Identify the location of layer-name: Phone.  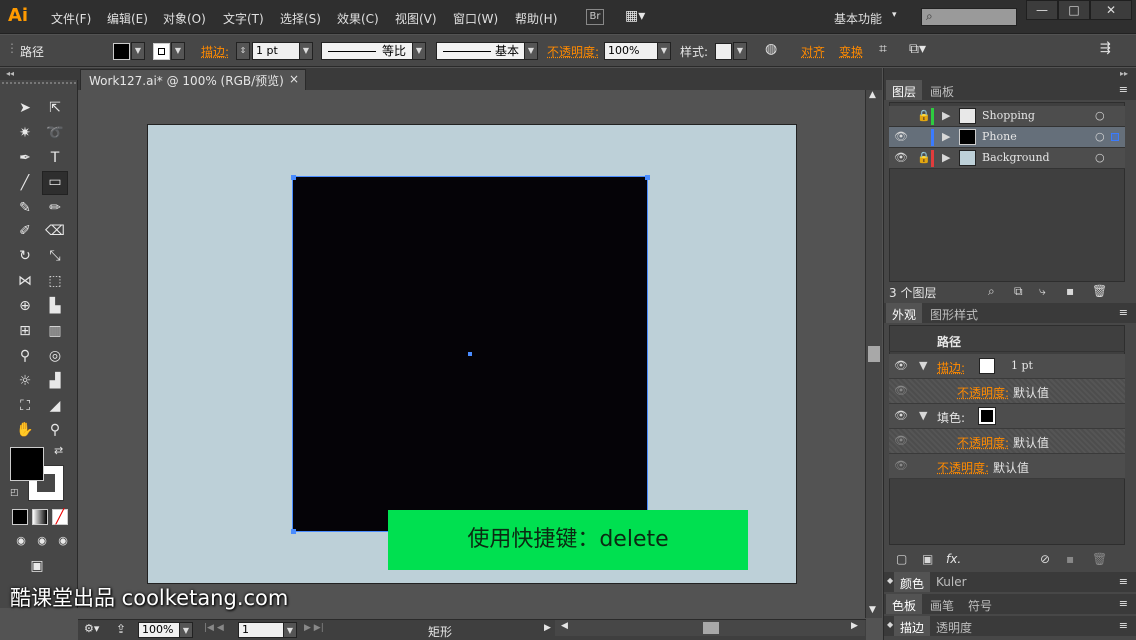
(999, 136).